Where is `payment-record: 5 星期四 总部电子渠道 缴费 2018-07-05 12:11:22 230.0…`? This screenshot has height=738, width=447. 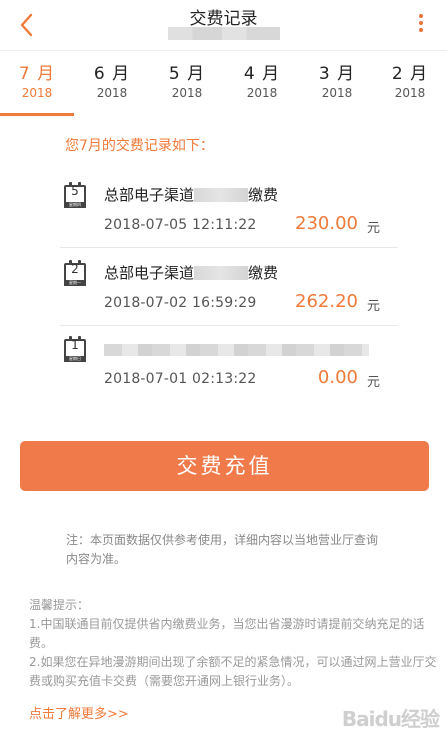
payment-record: 5 星期四 总部电子渠道 缴费 2018-07-05 12:11:22 230.0… is located at coordinates (229, 214).